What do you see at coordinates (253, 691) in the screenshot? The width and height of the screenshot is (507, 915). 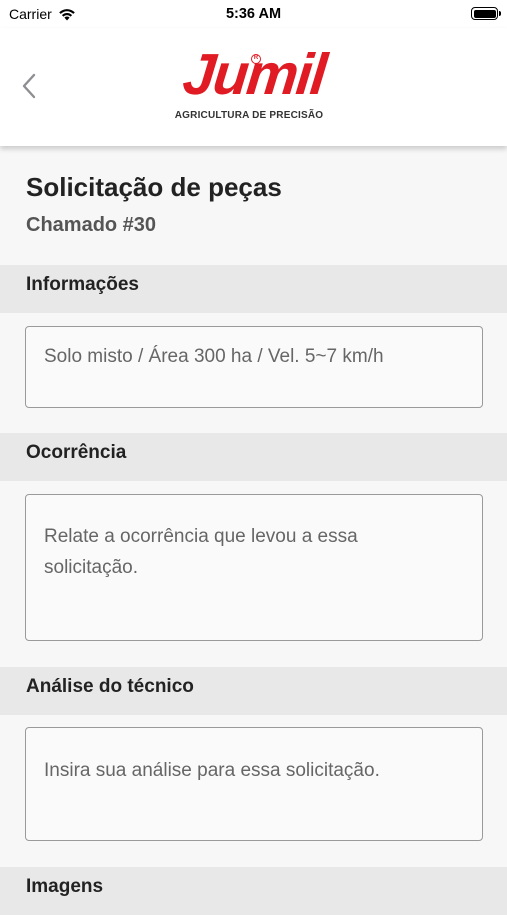 I see `section-header-analise: Análise do técnico` at bounding box center [253, 691].